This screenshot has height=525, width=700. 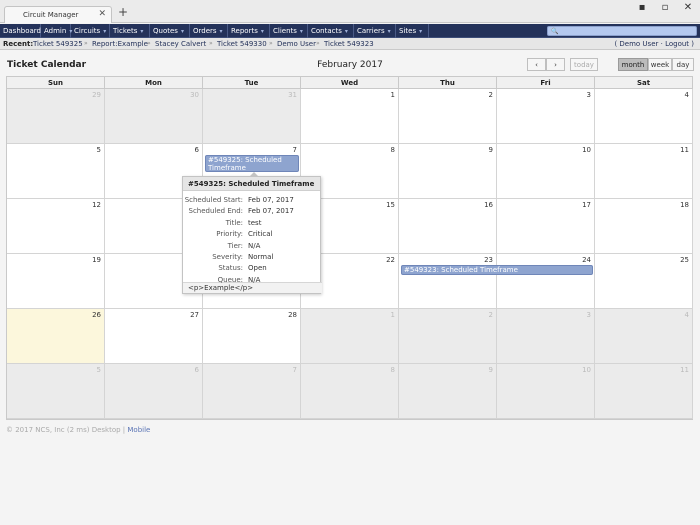 What do you see at coordinates (488, 205) in the screenshot?
I see `day-number: 16` at bounding box center [488, 205].